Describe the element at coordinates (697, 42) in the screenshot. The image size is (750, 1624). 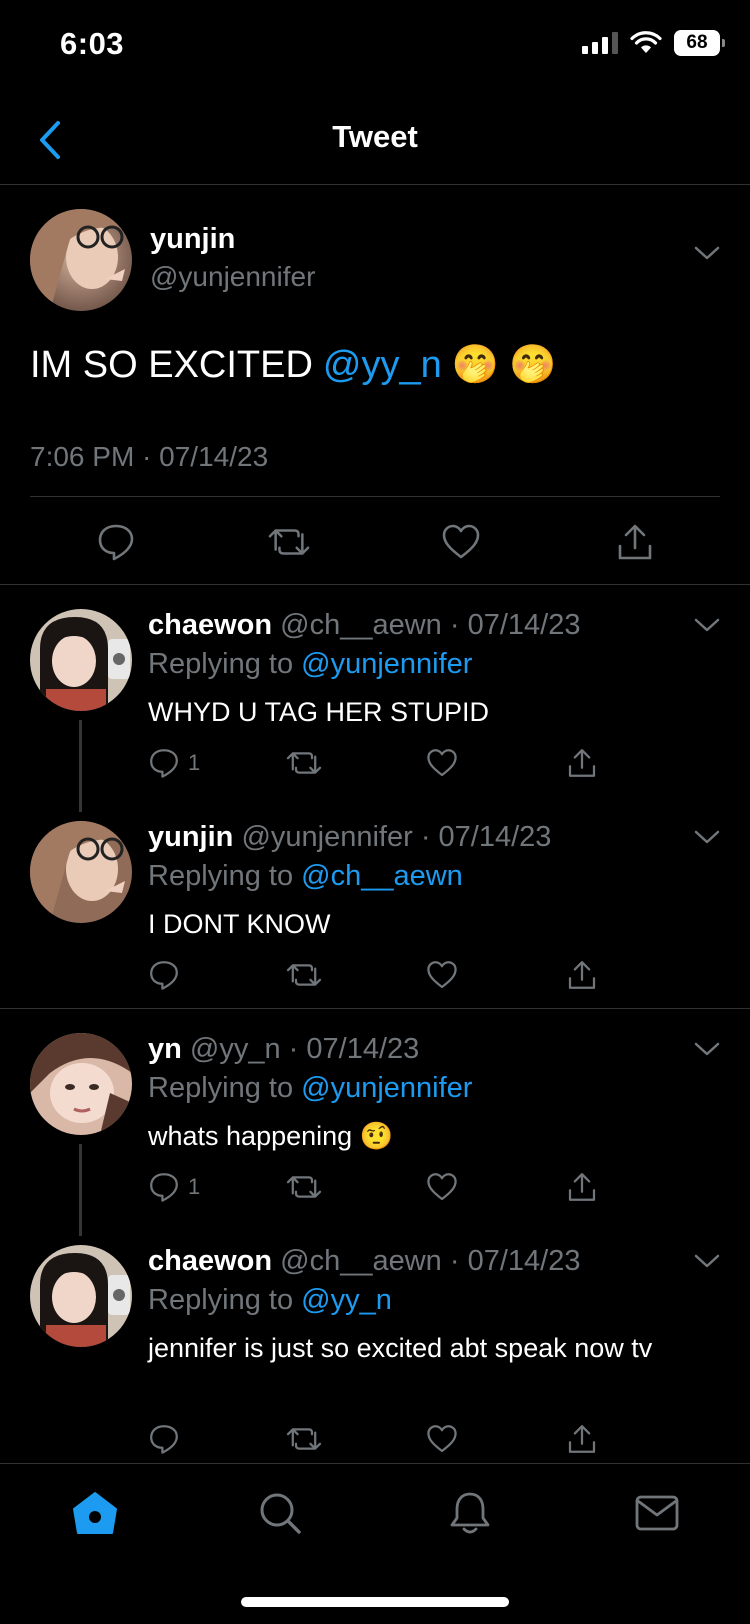
I see `battery-level: 68` at that location.